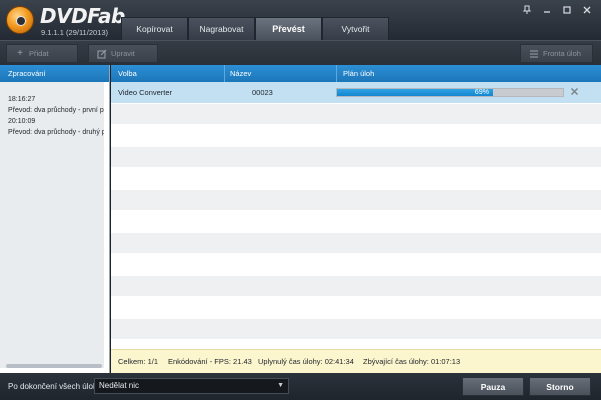  I want to click on log-line: Převod: dva průchody - první průc, so click(56, 110).